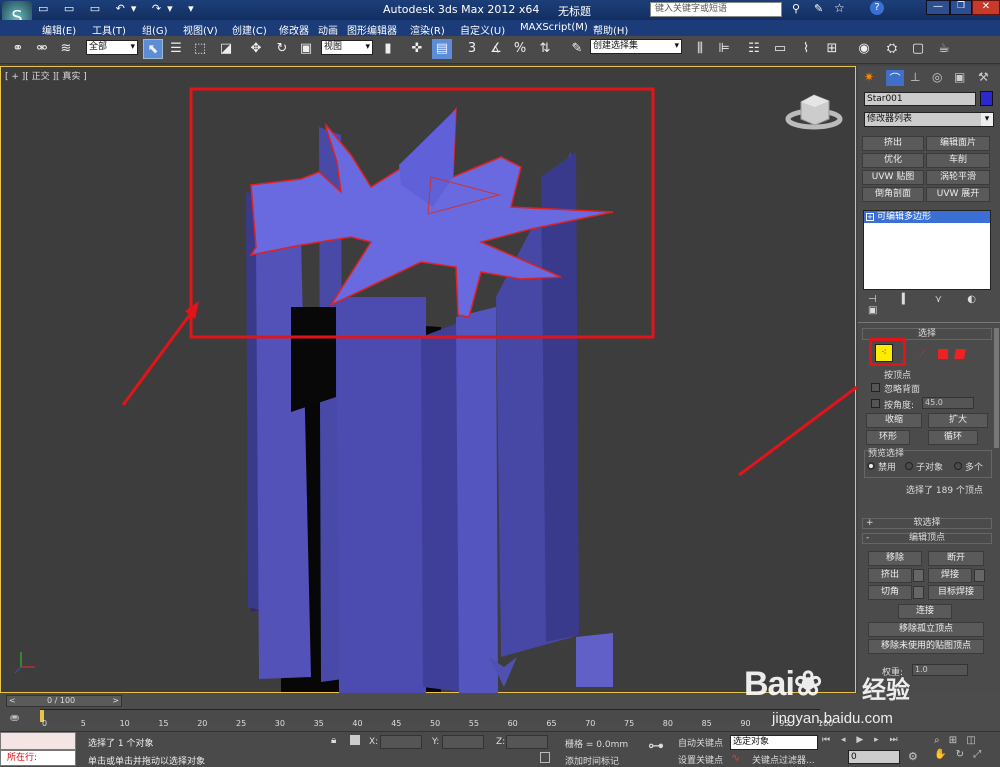 This screenshot has width=1000, height=767. I want to click on remove-button: 移除, so click(895, 558).